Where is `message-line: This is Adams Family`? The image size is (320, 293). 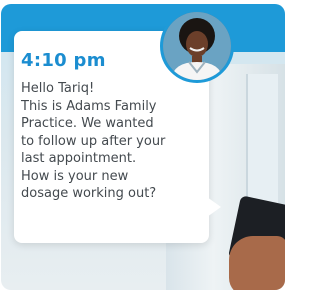 message-line: This is Adams Family is located at coordinates (89, 106).